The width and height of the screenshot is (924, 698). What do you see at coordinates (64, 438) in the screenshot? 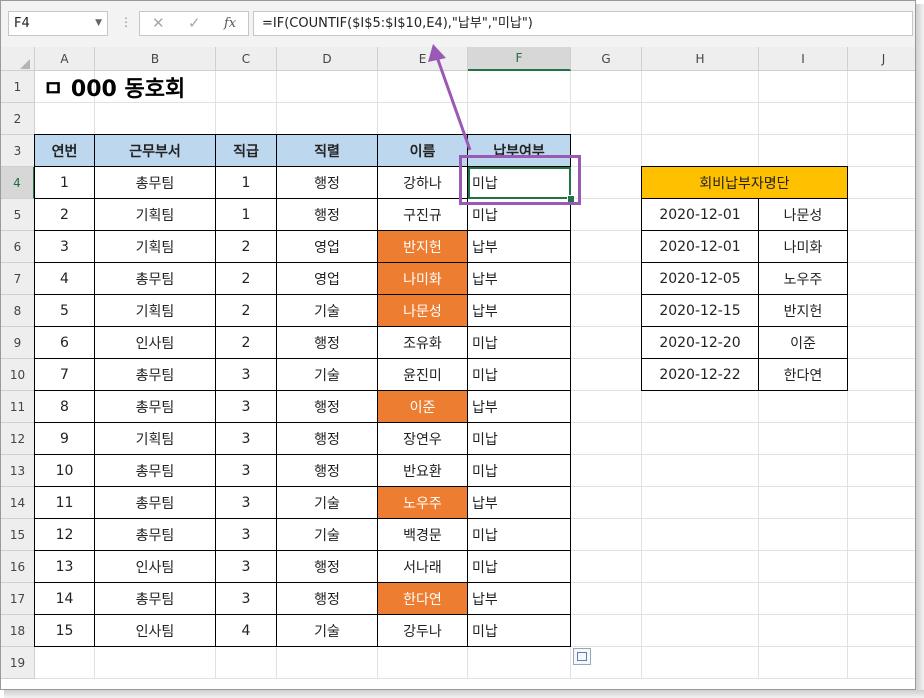
I see `table-cell: 9` at bounding box center [64, 438].